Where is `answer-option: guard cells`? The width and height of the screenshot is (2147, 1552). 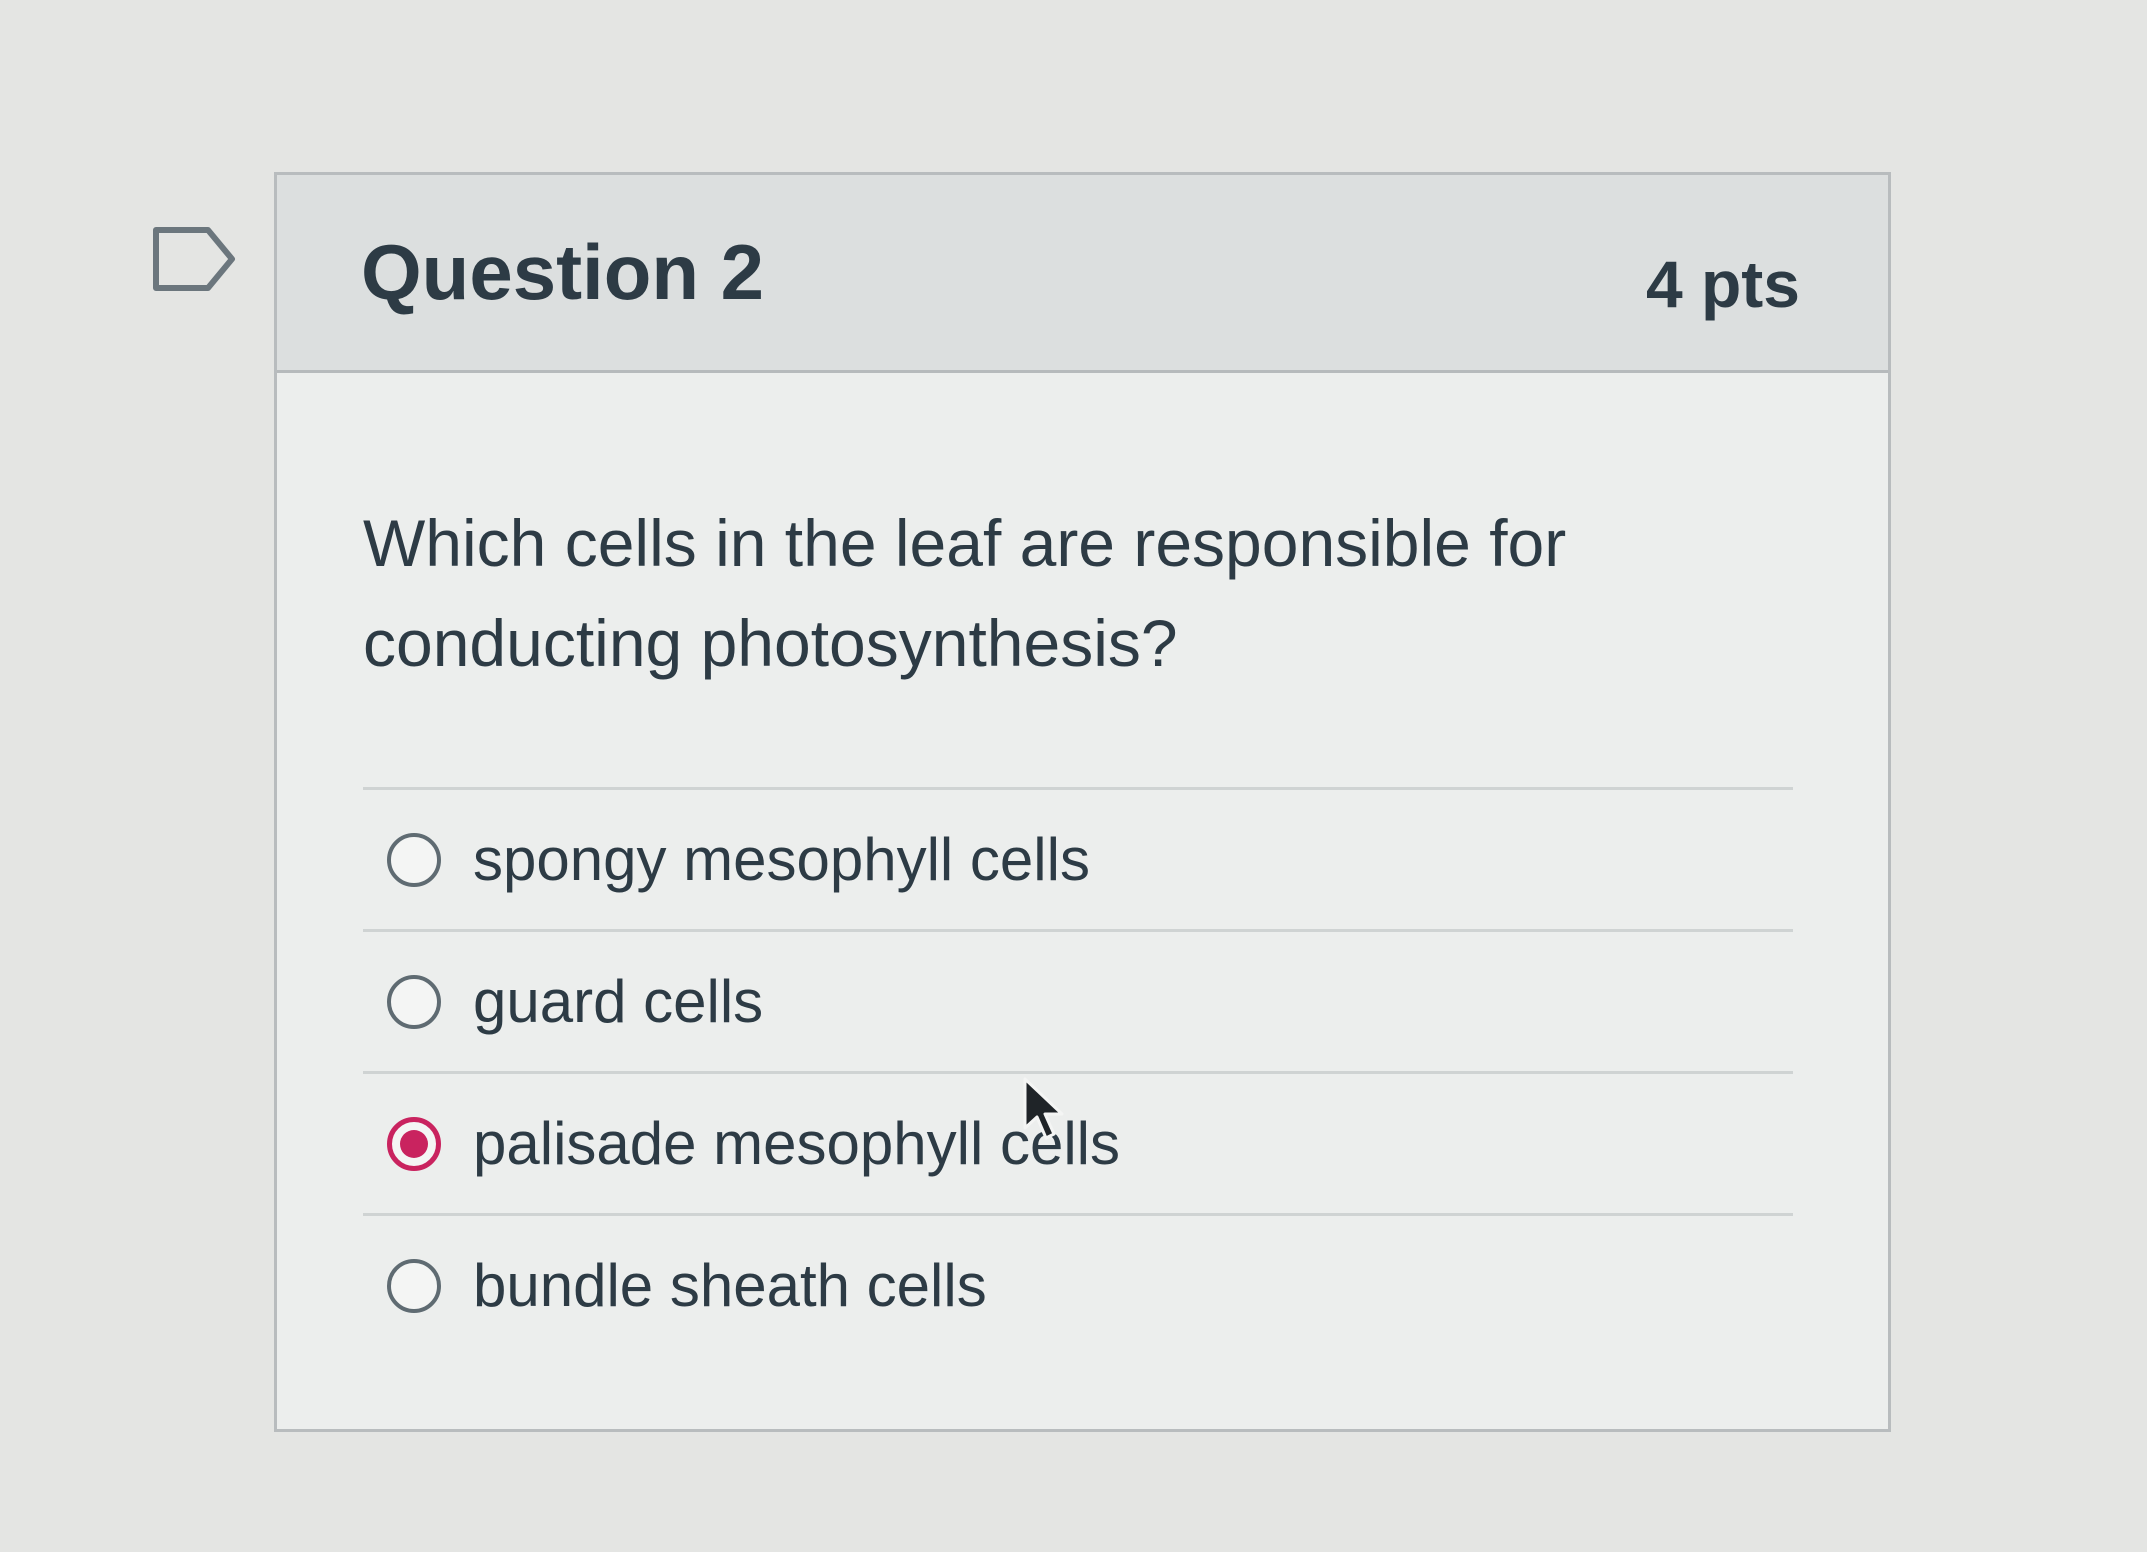 answer-option: guard cells is located at coordinates (1078, 1000).